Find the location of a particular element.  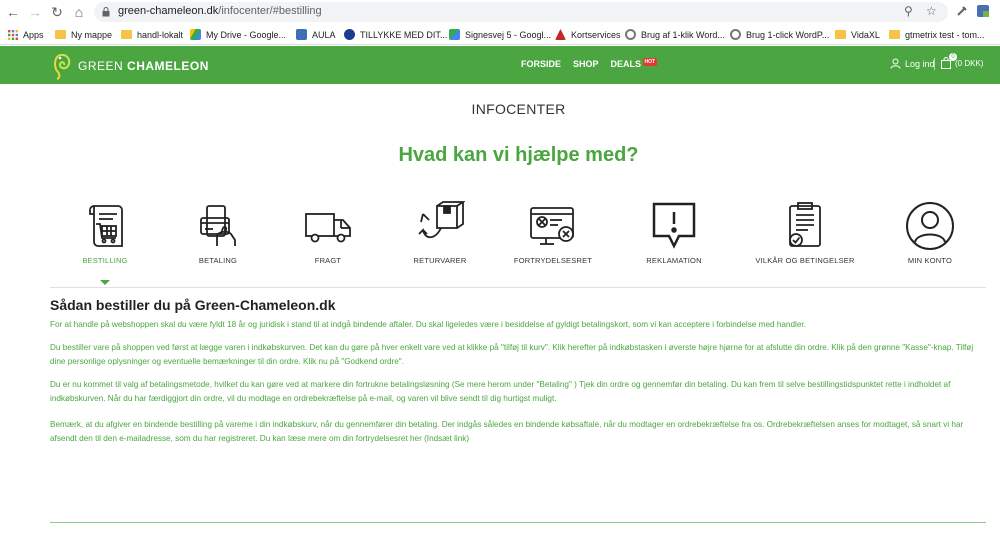

category-label: FORTRYDELSESRET is located at coordinates (553, 260).